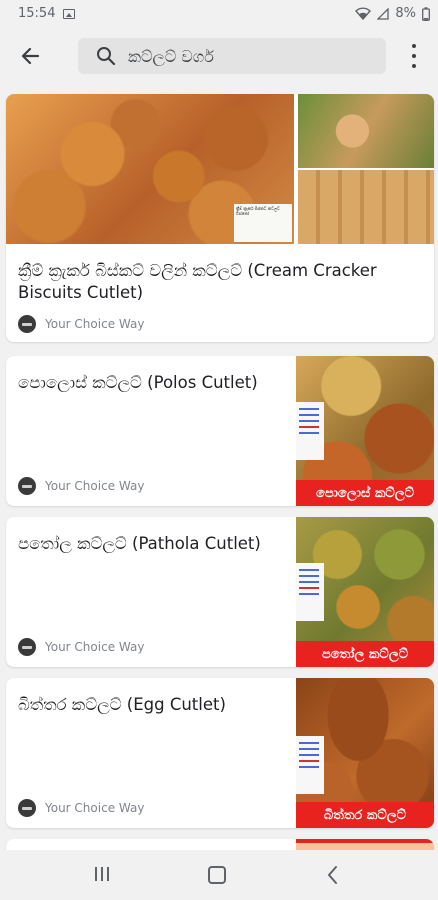 The image size is (438, 900). I want to click on recents-icon, so click(96, 874).